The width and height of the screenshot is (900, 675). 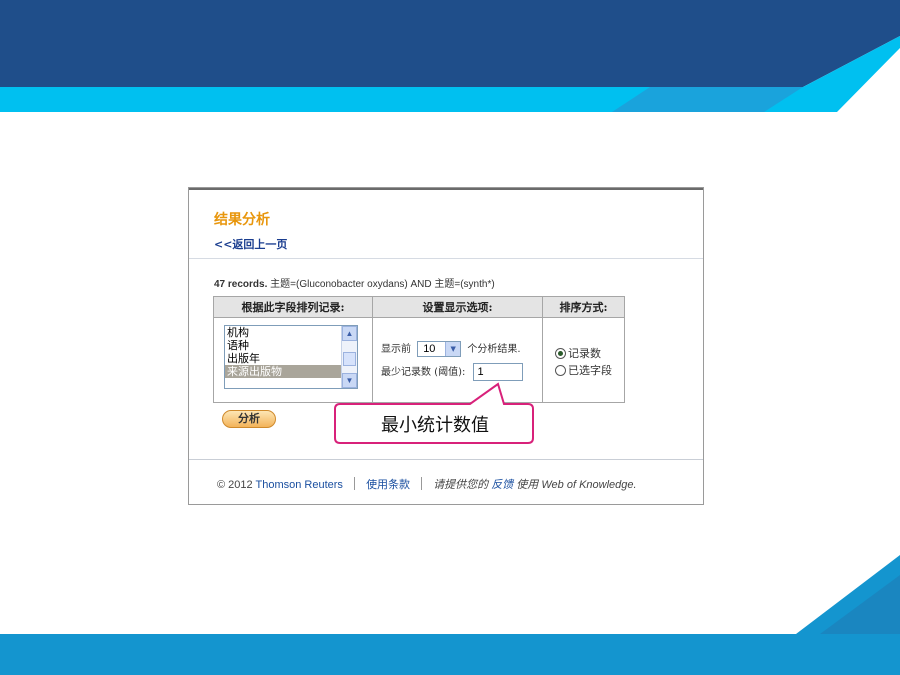 I want to click on feedback-suffix: 使用 Web of Knowledge., so click(x=575, y=485).